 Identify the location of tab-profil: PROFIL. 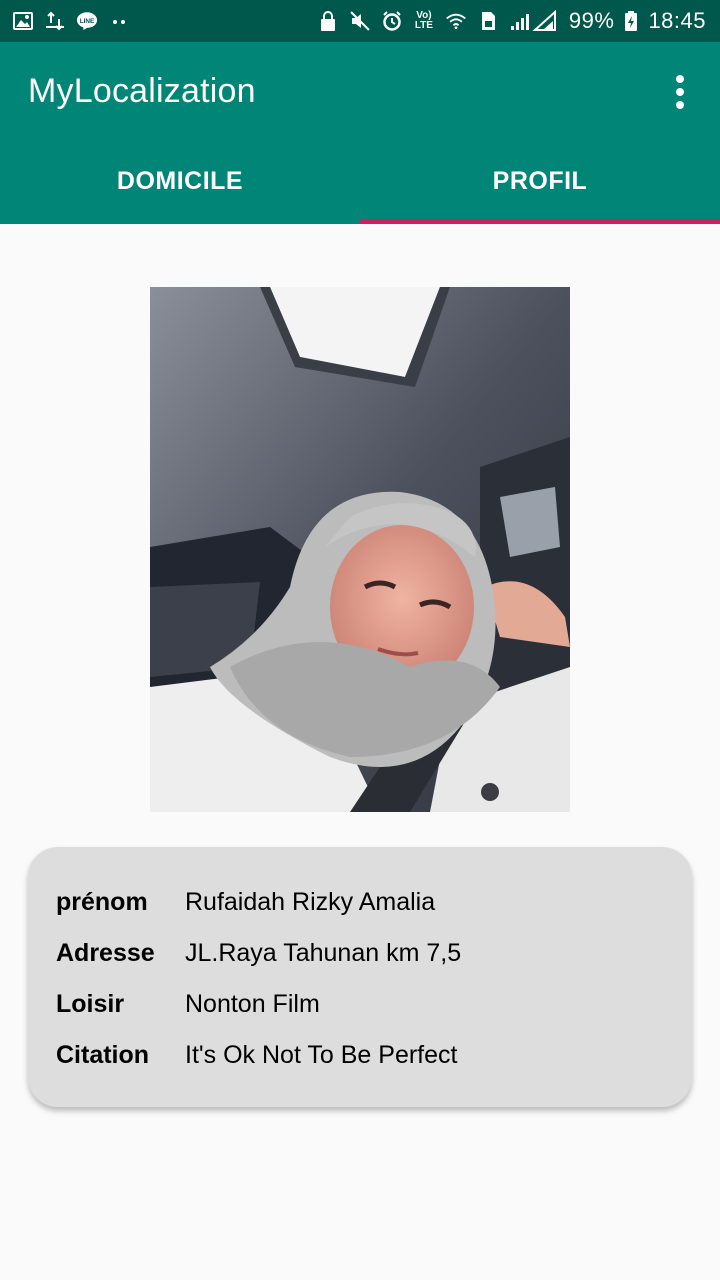
(540, 181).